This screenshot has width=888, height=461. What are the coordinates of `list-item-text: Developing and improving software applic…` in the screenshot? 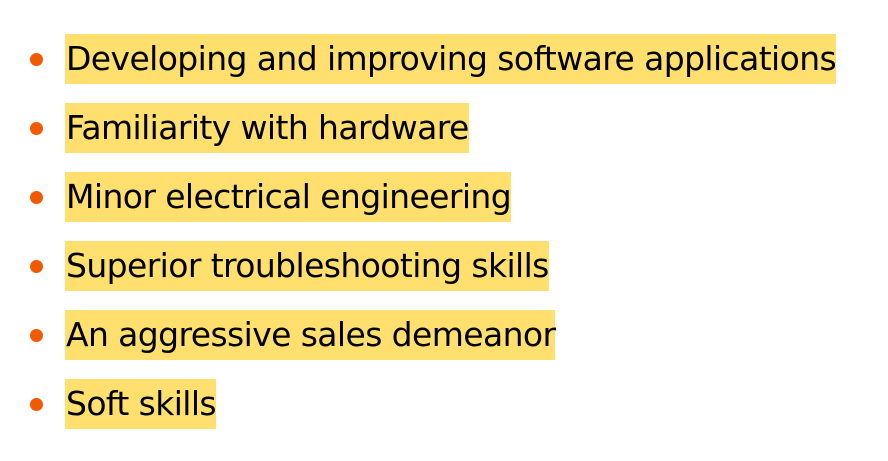 It's located at (451, 59).